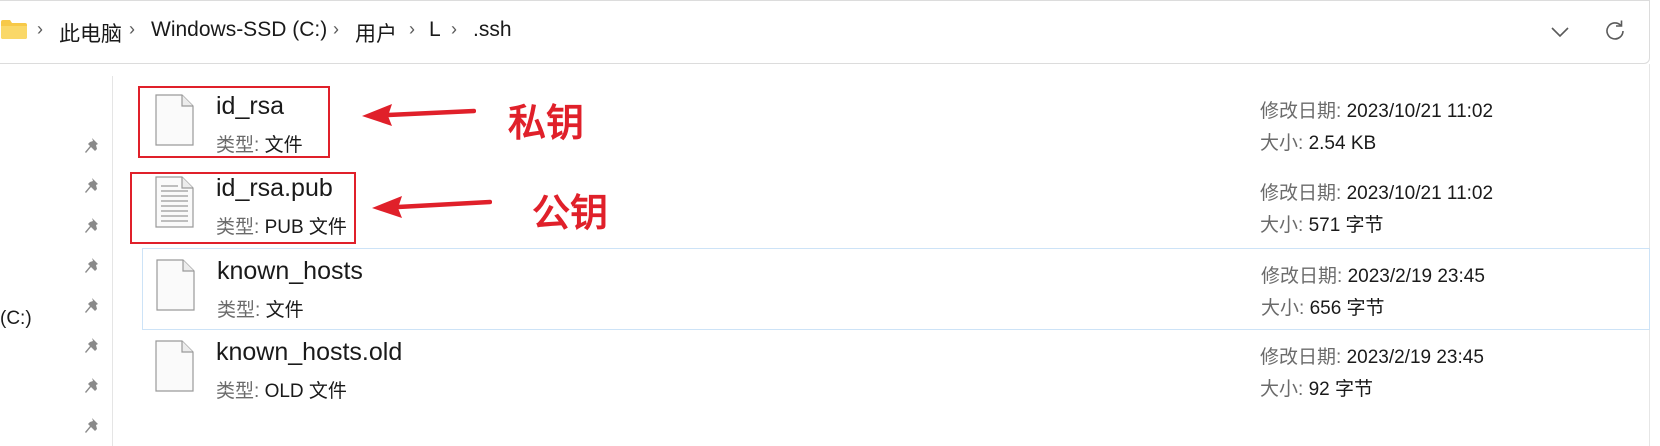 The height and width of the screenshot is (446, 1660). Describe the element at coordinates (546, 123) in the screenshot. I see `private-key-label: 私钥` at that location.